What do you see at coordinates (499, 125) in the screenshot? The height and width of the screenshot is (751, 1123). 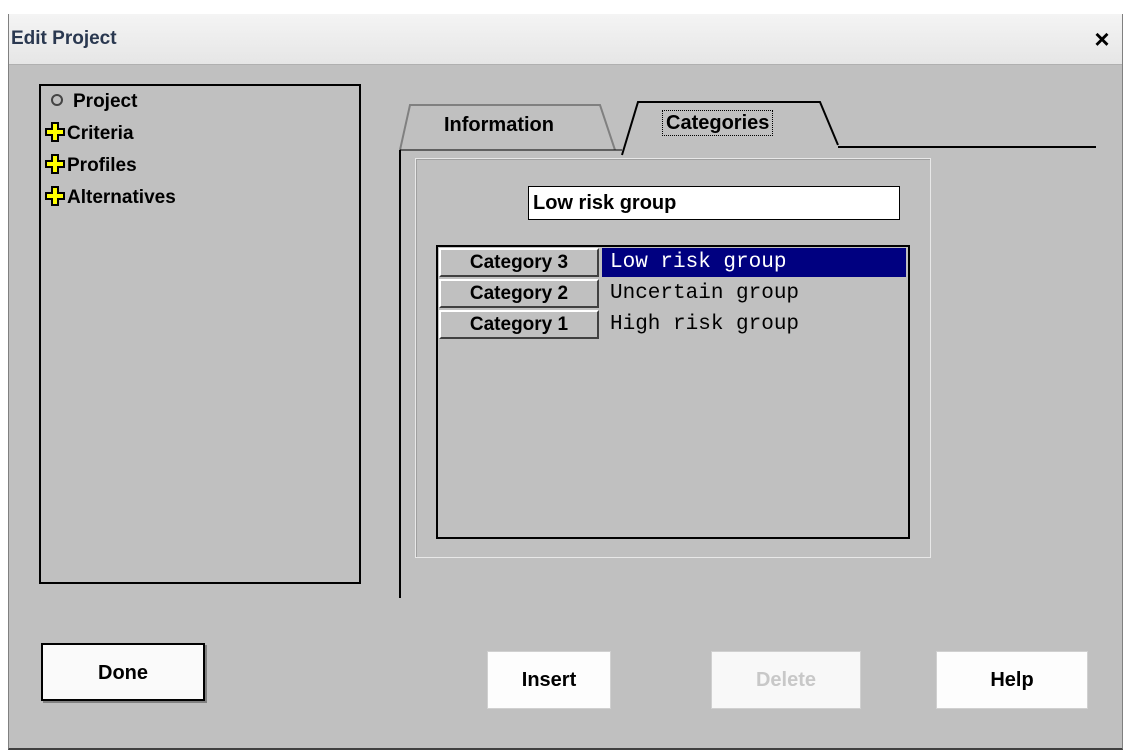 I see `tab-information: Information` at bounding box center [499, 125].